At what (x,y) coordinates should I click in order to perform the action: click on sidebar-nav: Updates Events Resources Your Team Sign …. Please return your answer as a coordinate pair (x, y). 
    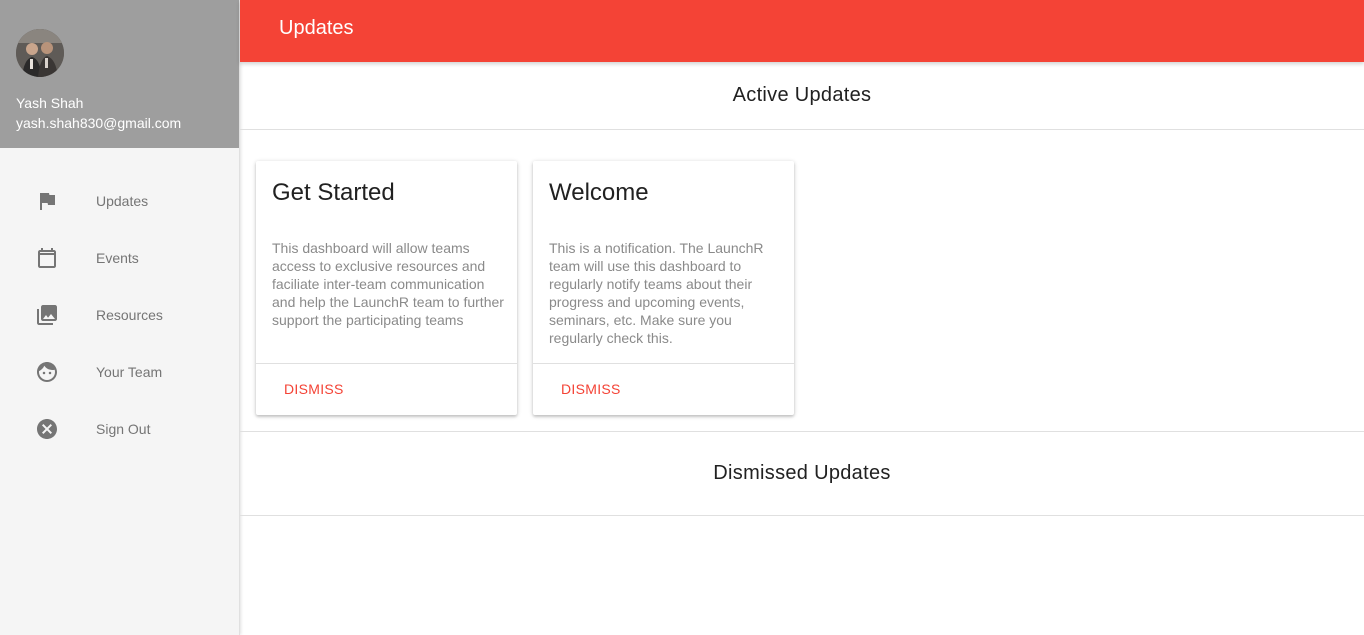
    Looking at the image, I should click on (119, 302).